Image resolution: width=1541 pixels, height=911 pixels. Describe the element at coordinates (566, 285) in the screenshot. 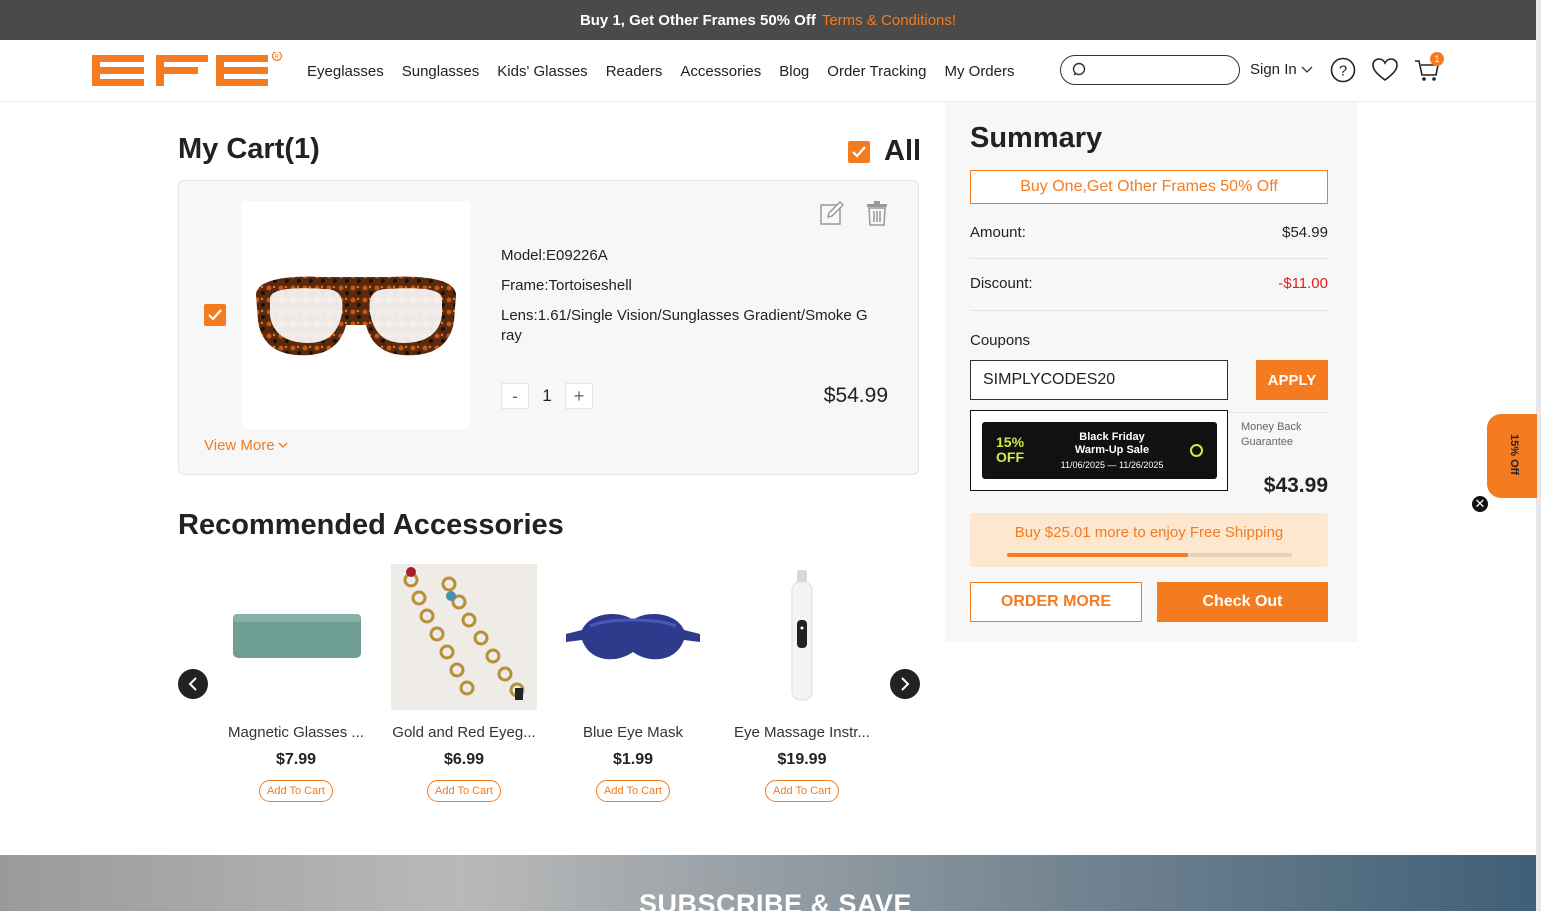

I see `item-frame: Frame:Tortoiseshell` at that location.